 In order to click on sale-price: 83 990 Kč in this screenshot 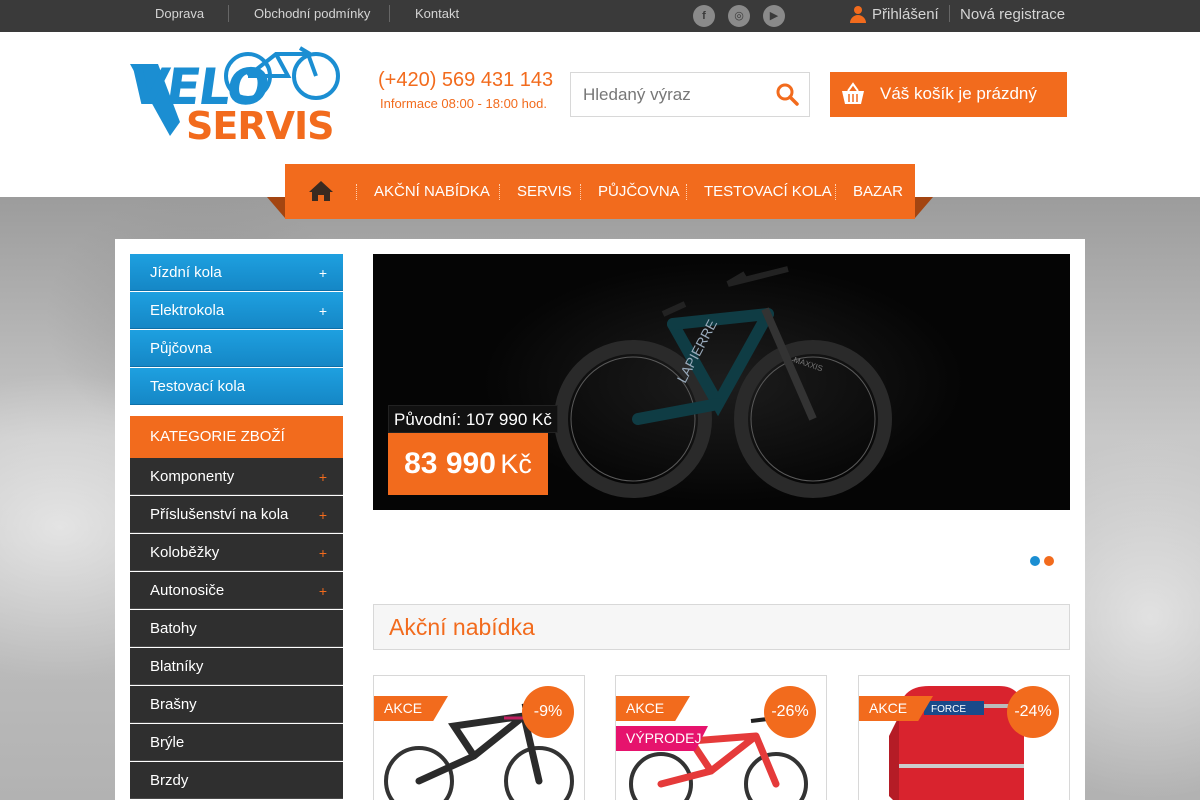, I will do `click(468, 464)`.